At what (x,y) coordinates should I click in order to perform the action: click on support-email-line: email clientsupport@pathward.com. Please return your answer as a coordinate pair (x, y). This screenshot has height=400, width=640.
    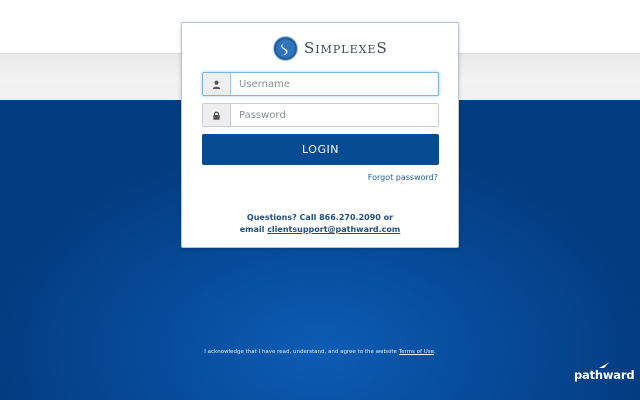
    Looking at the image, I should click on (320, 230).